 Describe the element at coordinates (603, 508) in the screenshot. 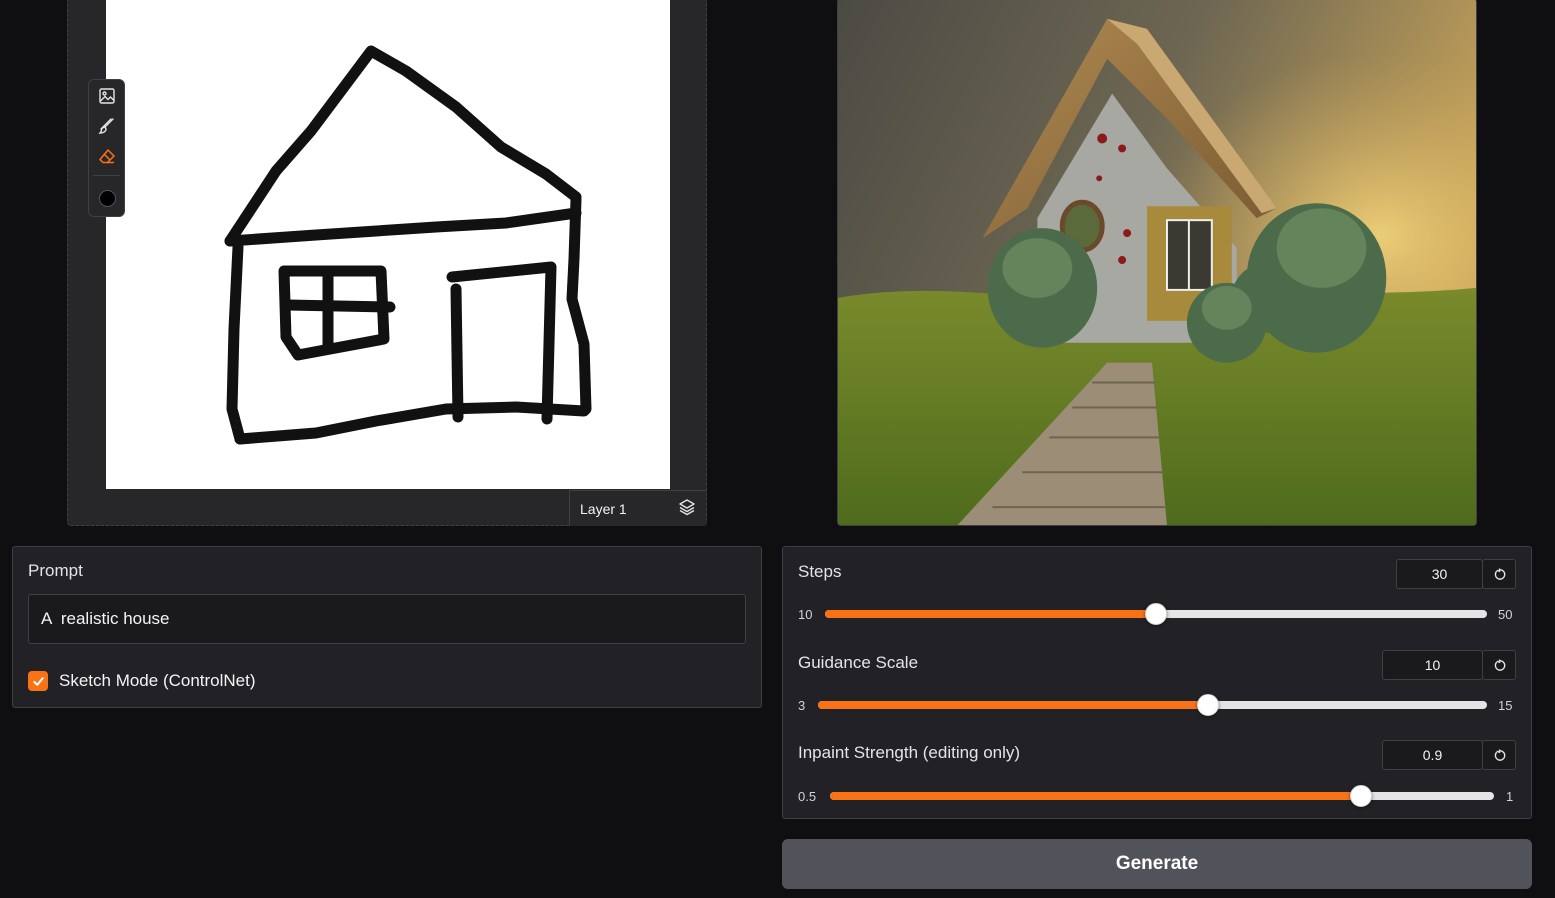

I see `layer-label: Layer 1` at that location.